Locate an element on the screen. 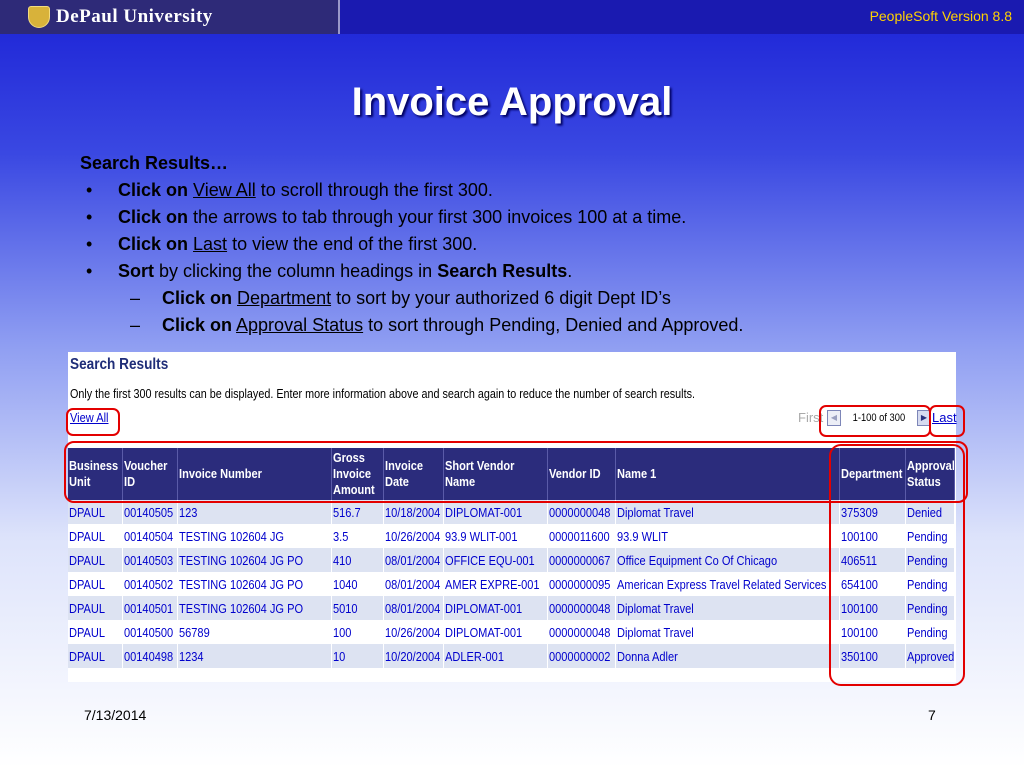  voucher-id-cell: 00140498 is located at coordinates (150, 656).